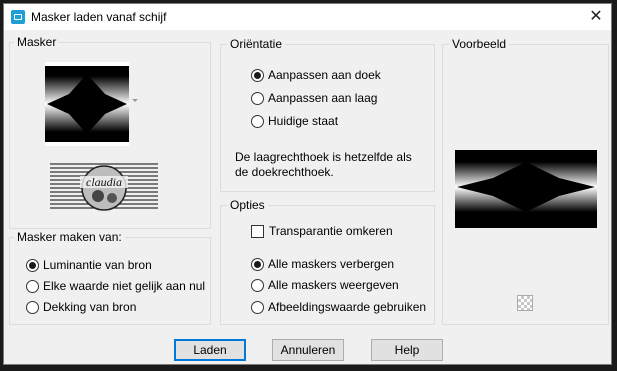  What do you see at coordinates (333, 285) in the screenshot?
I see `radio-show-all-label: Alle maskers weergeven` at bounding box center [333, 285].